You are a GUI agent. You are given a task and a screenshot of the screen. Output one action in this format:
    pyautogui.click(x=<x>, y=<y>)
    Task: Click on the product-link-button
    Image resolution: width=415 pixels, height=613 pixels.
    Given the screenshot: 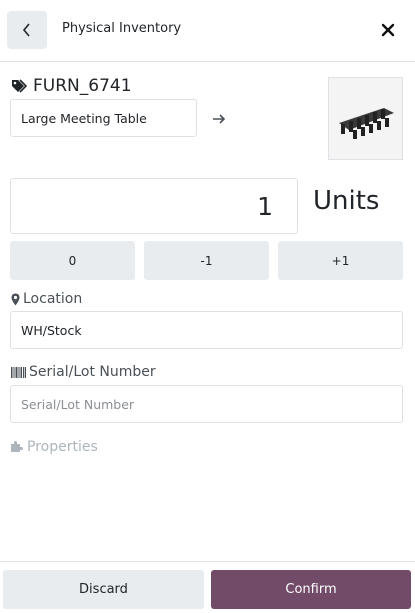 What is the action you would take?
    pyautogui.click(x=219, y=119)
    